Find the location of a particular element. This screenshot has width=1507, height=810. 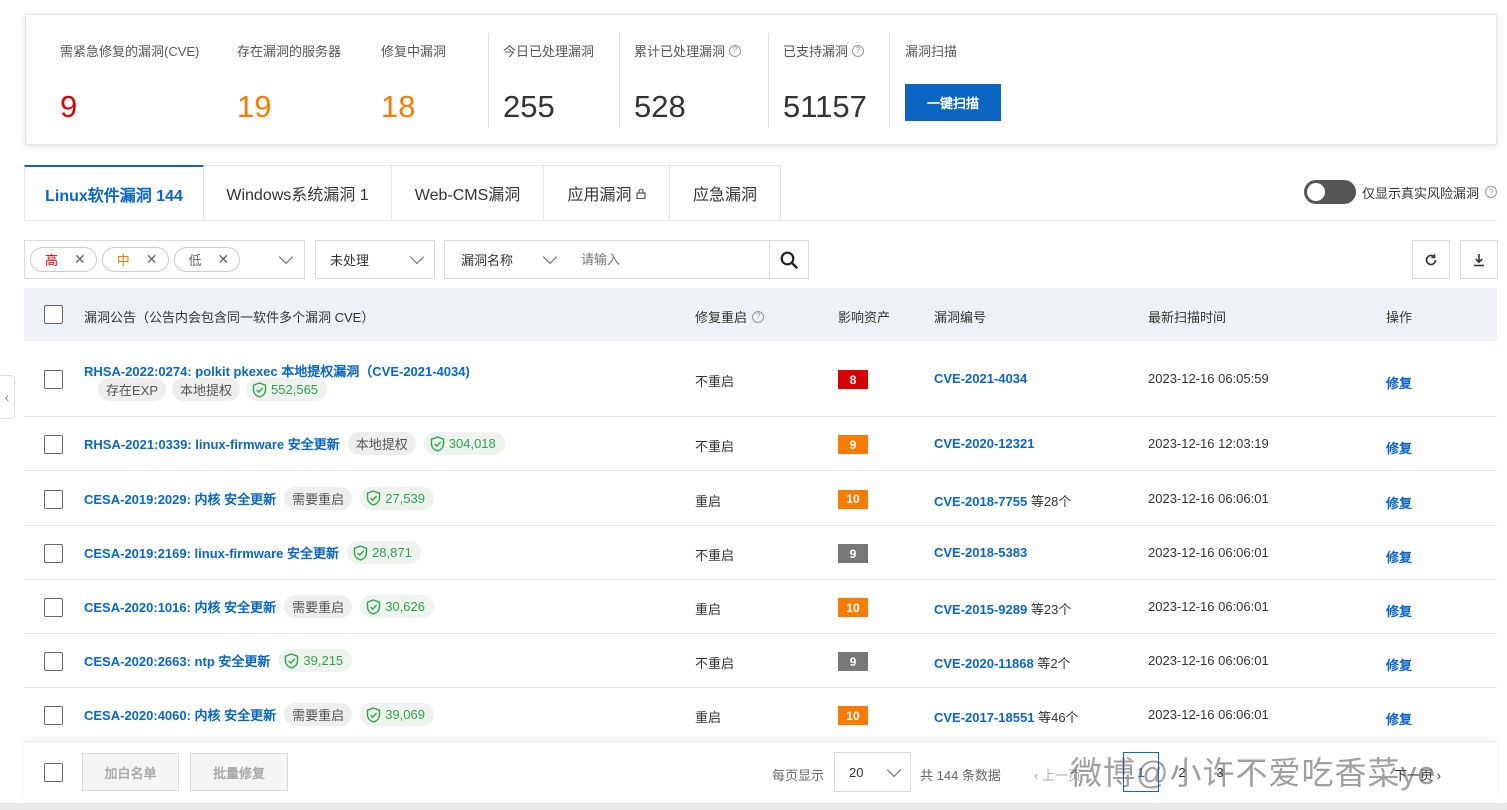

stat-today-label: 今日已处理漏洞 is located at coordinates (549, 51).